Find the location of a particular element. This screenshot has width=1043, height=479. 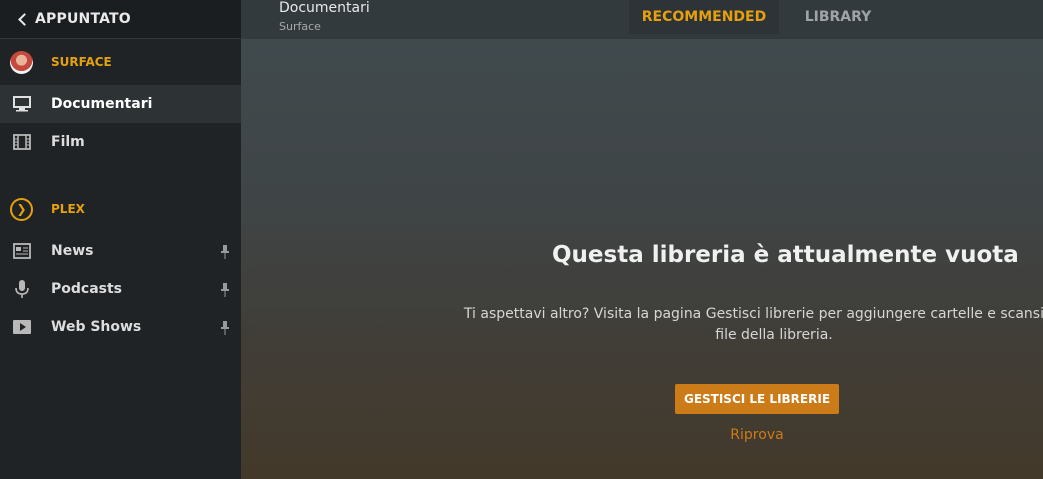

manage-libraries-button: GESTISCI LE LIBRERIE is located at coordinates (757, 399).